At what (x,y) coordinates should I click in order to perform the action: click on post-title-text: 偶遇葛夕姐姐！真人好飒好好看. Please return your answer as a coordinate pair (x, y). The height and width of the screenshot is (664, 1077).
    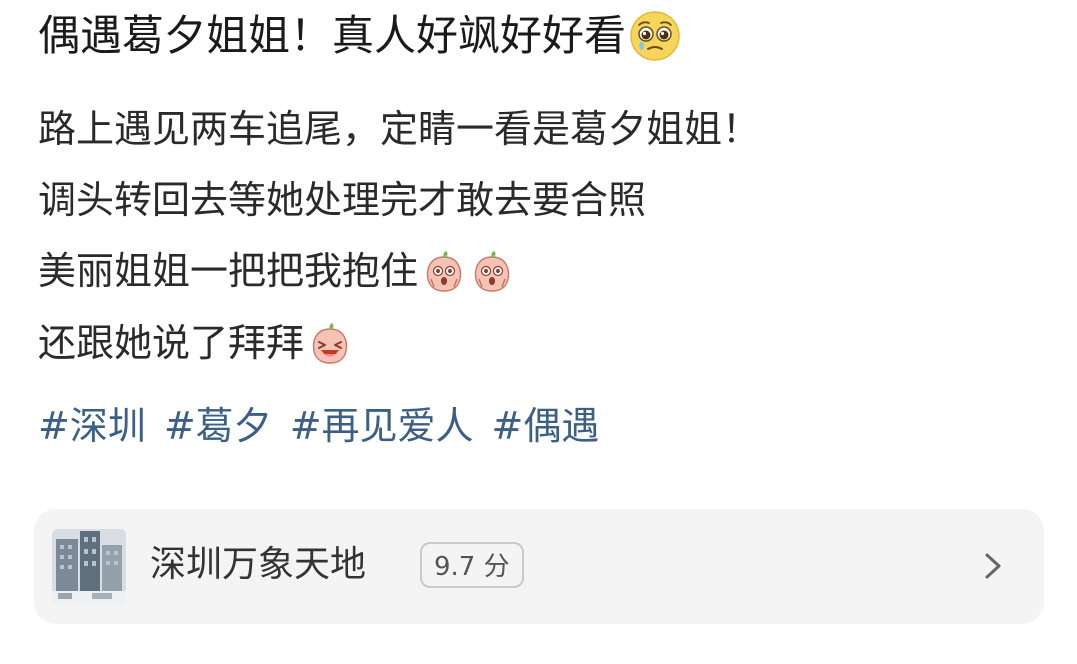
    Looking at the image, I should click on (332, 35).